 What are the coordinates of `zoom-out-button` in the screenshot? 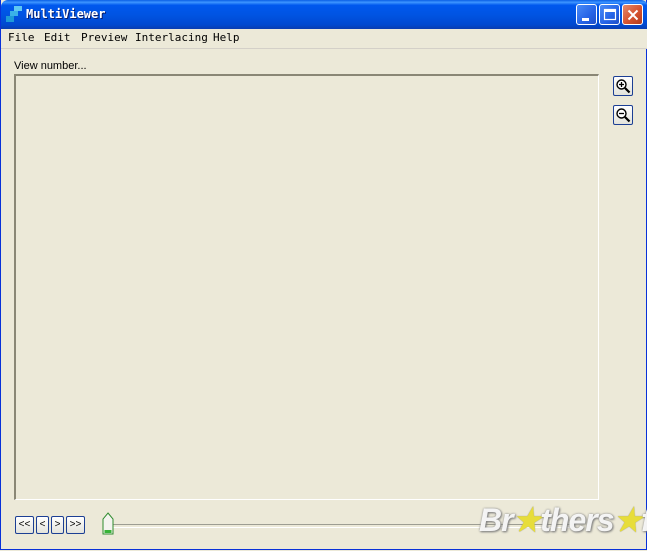 It's located at (623, 115).